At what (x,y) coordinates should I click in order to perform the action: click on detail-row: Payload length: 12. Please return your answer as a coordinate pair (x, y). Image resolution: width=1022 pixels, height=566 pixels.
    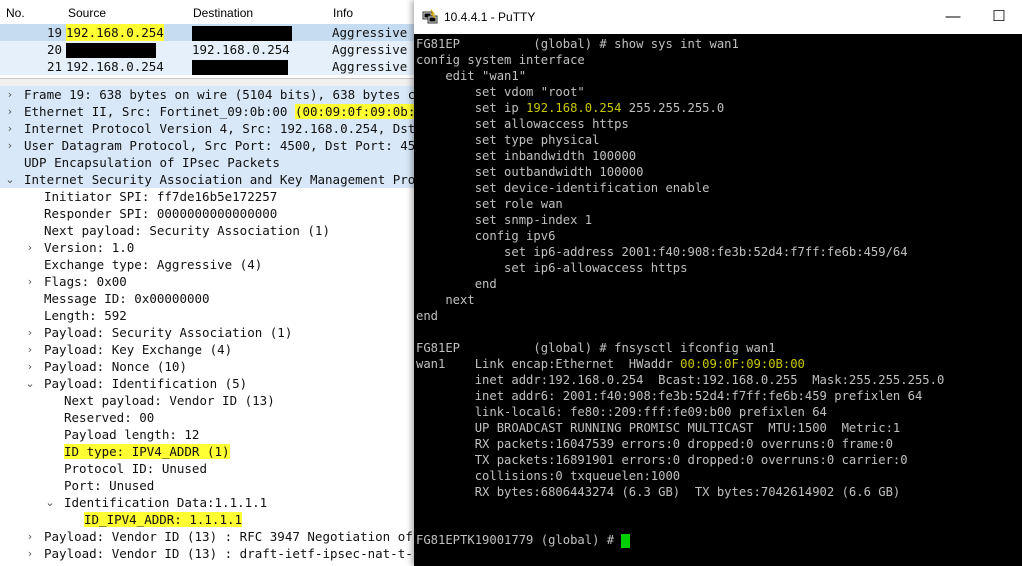
    Looking at the image, I should click on (207, 434).